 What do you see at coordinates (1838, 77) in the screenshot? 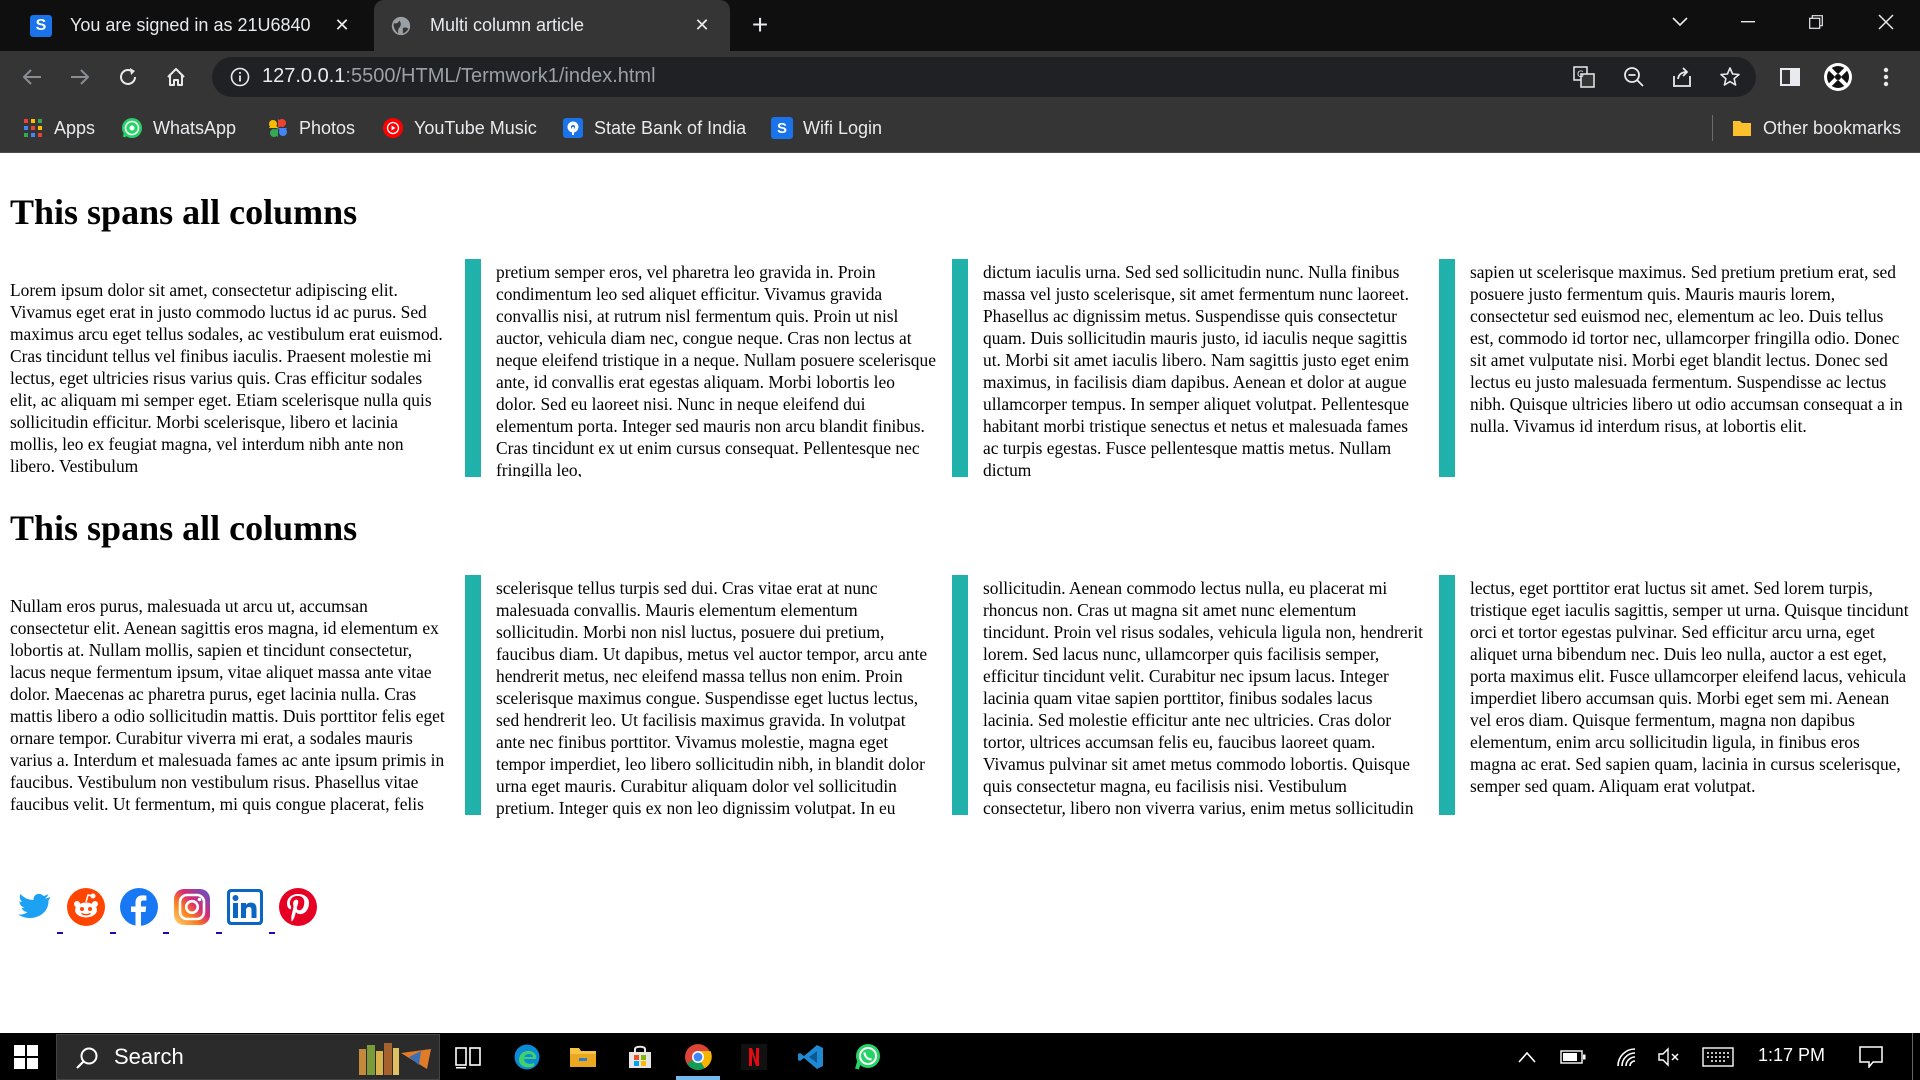
I see `profile-button` at bounding box center [1838, 77].